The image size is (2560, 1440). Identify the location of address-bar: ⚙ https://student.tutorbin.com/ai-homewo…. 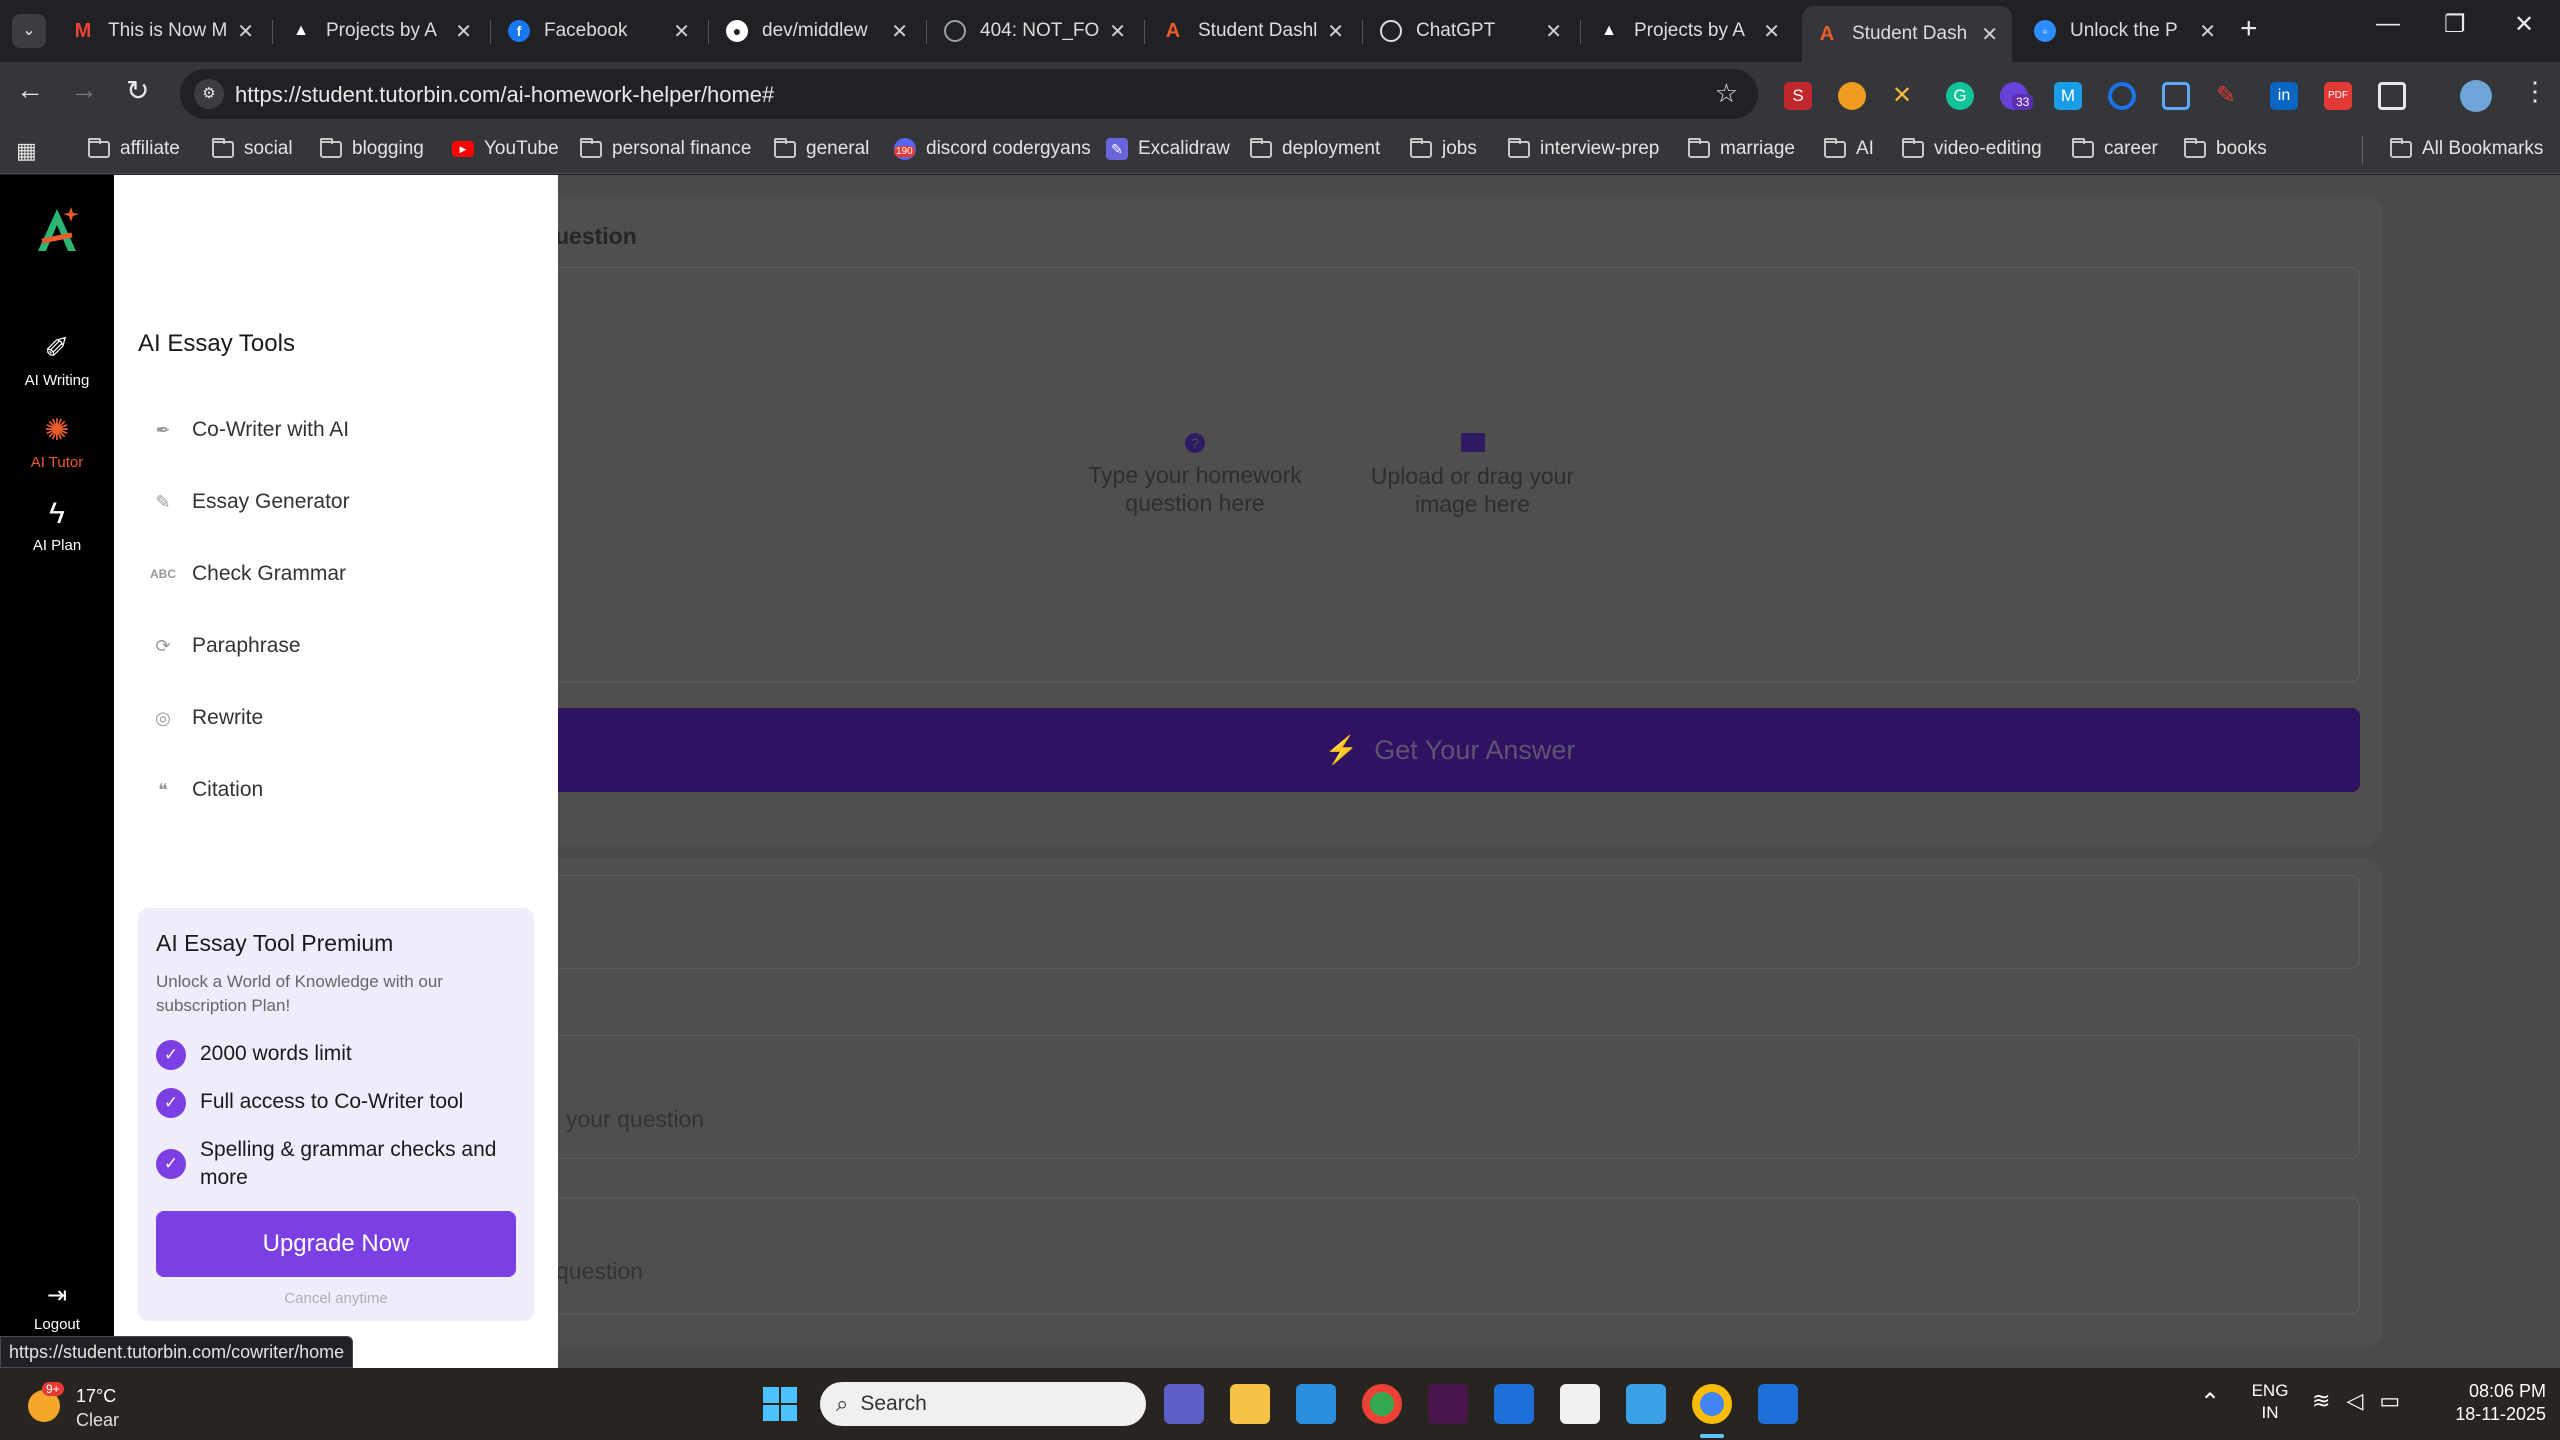
(969, 94).